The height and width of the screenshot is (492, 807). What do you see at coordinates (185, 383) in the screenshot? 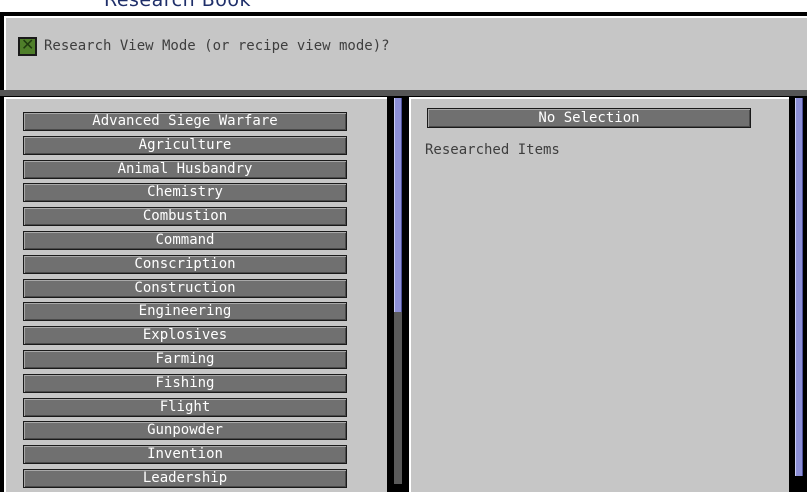
I see `category-button: Fishing` at bounding box center [185, 383].